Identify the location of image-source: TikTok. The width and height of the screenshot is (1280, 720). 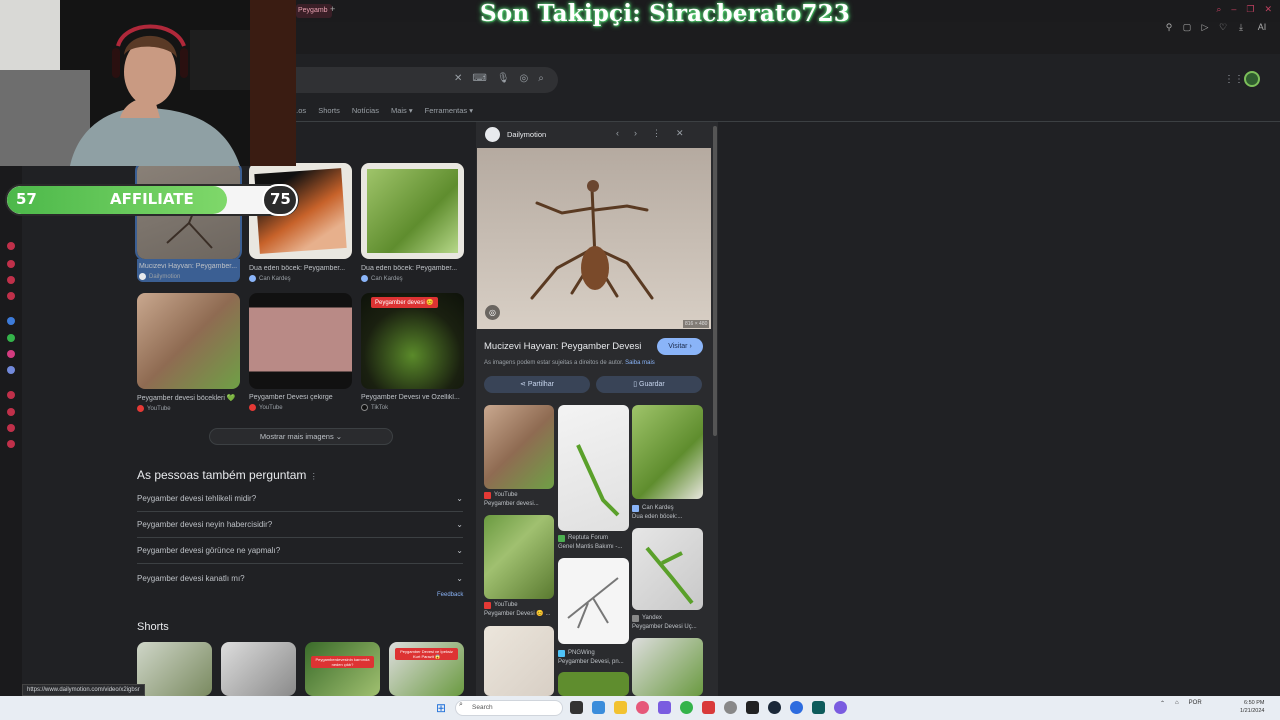
(380, 407).